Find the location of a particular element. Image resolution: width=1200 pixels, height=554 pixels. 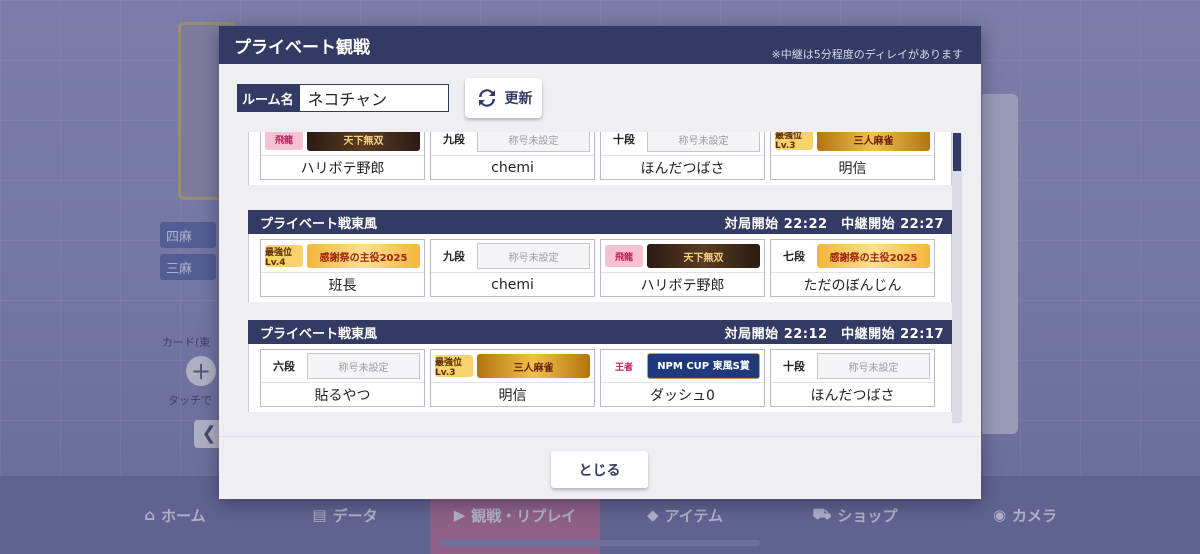

delay-notice: ※中継は5分程度のディレイがあります is located at coordinates (867, 54).